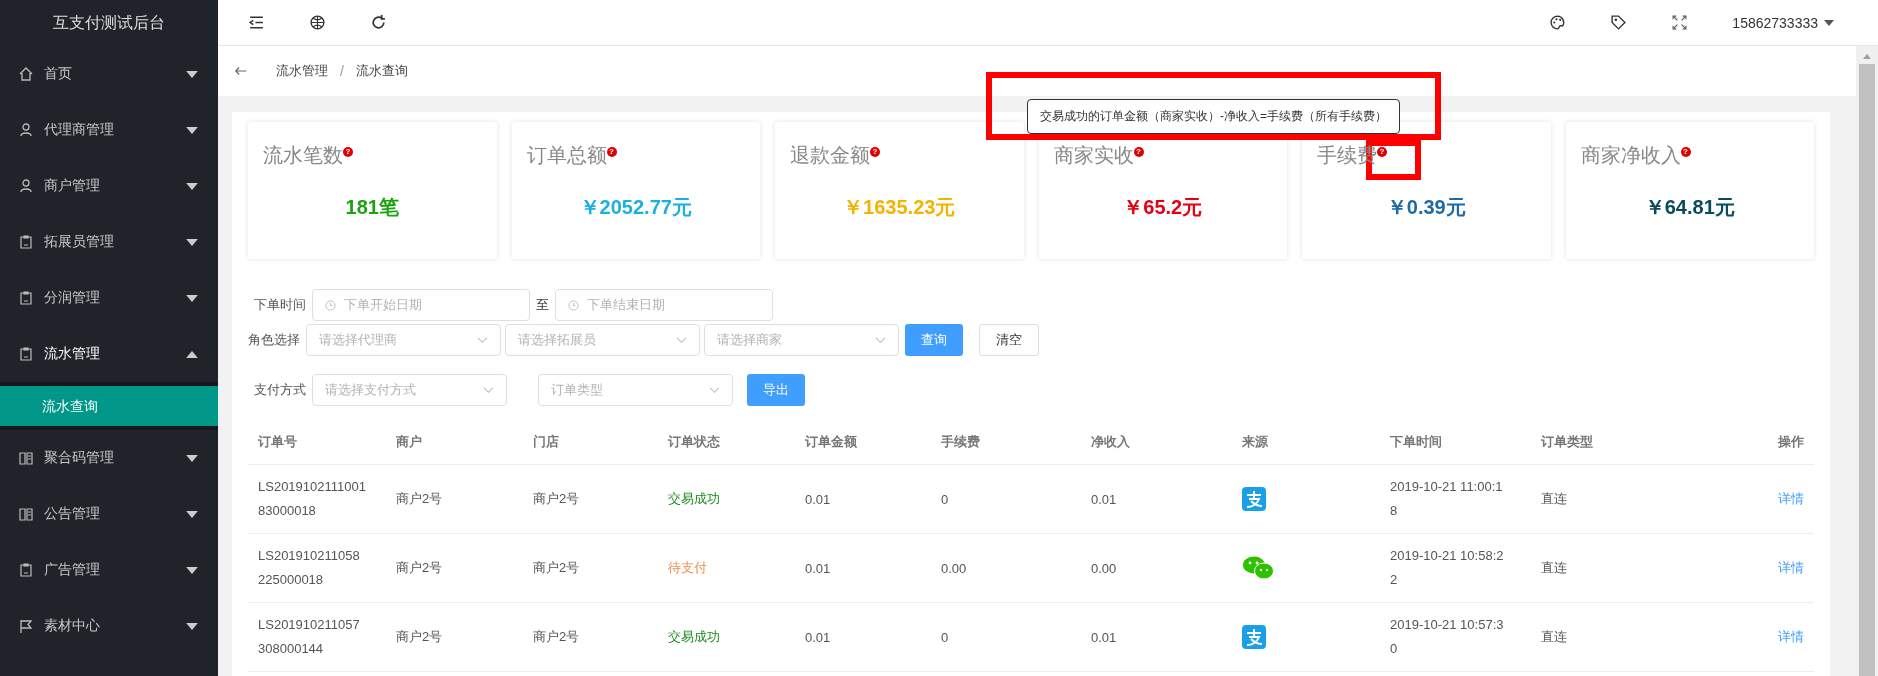  I want to click on column-header: 订单类型, so click(1567, 441).